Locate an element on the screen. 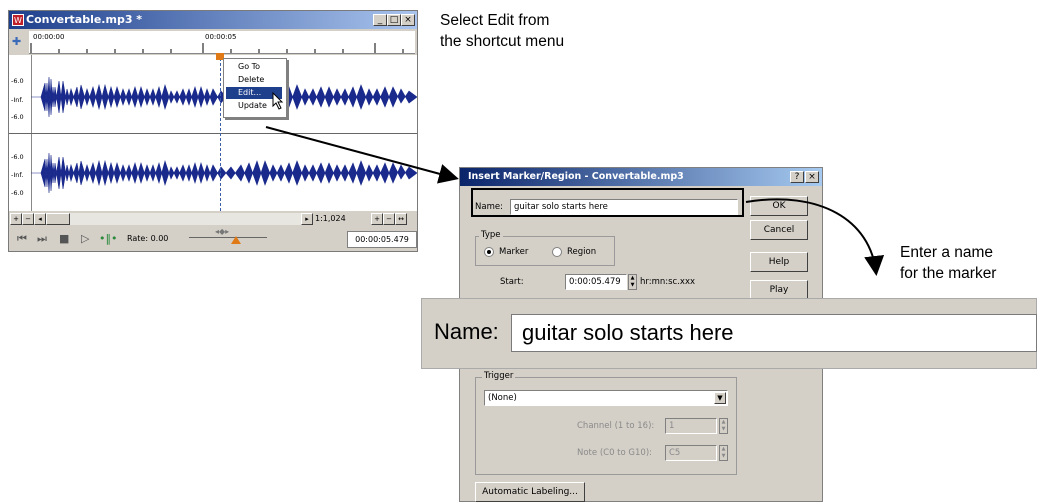  note-label: Note (C0 to G10): is located at coordinates (615, 453).